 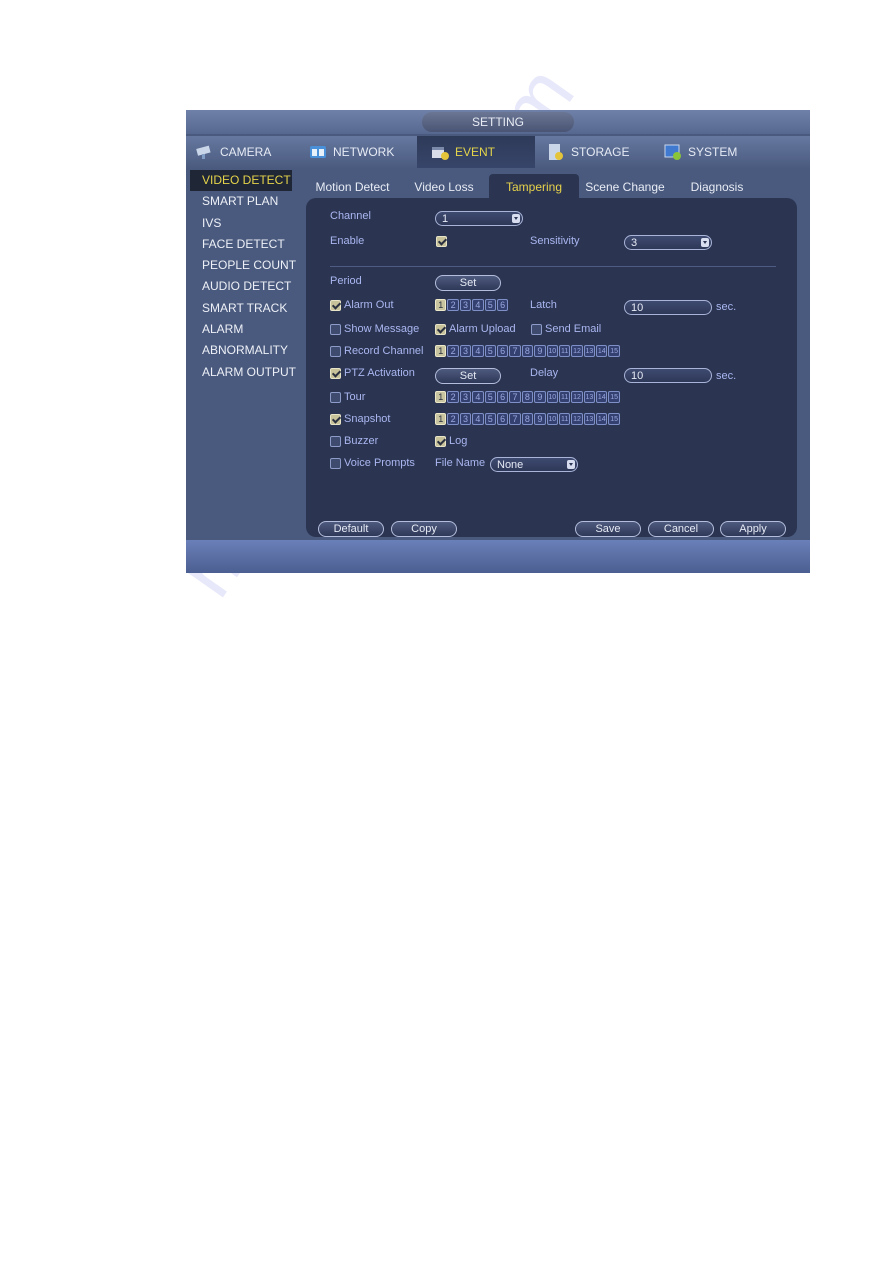 What do you see at coordinates (710, 152) in the screenshot?
I see `nav-tab-system: SYSTEM` at bounding box center [710, 152].